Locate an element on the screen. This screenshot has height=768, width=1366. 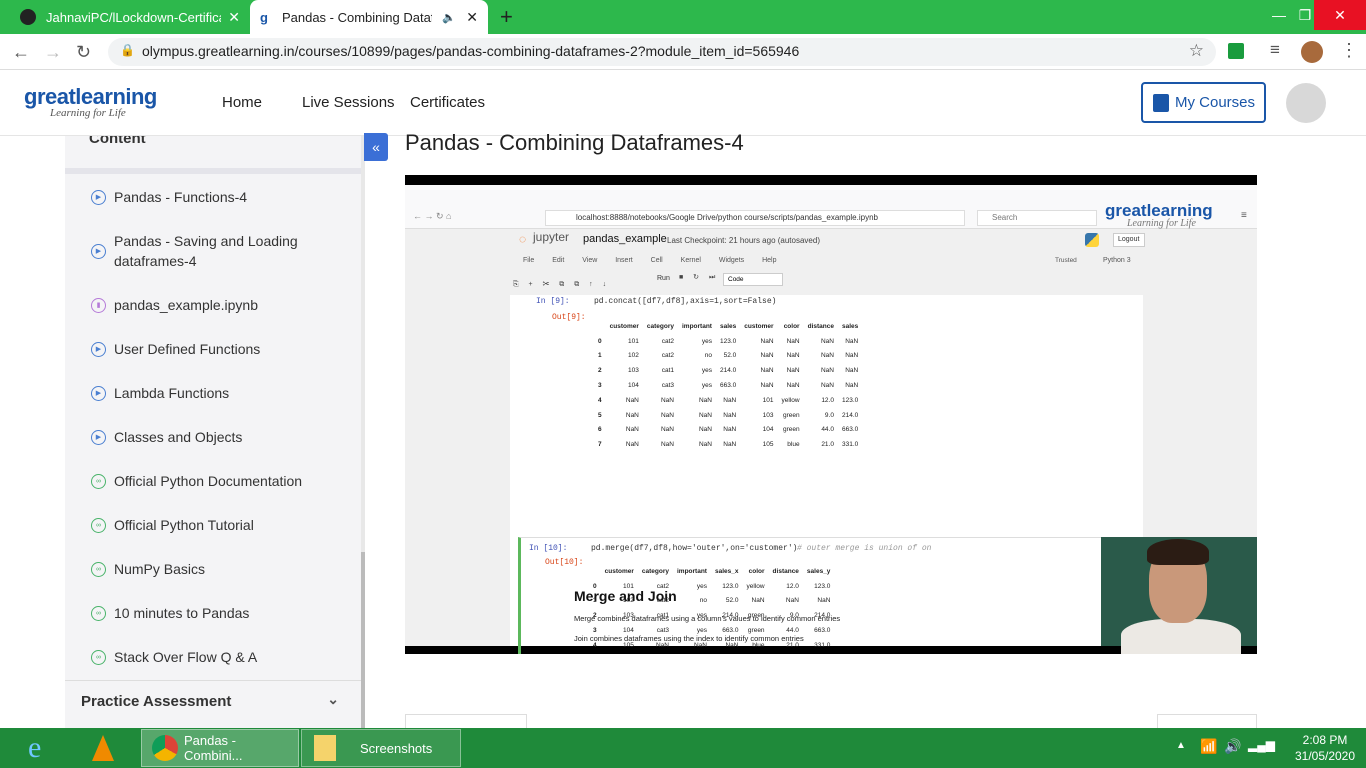
table-cell: 4 is located at coordinates (595, 645).